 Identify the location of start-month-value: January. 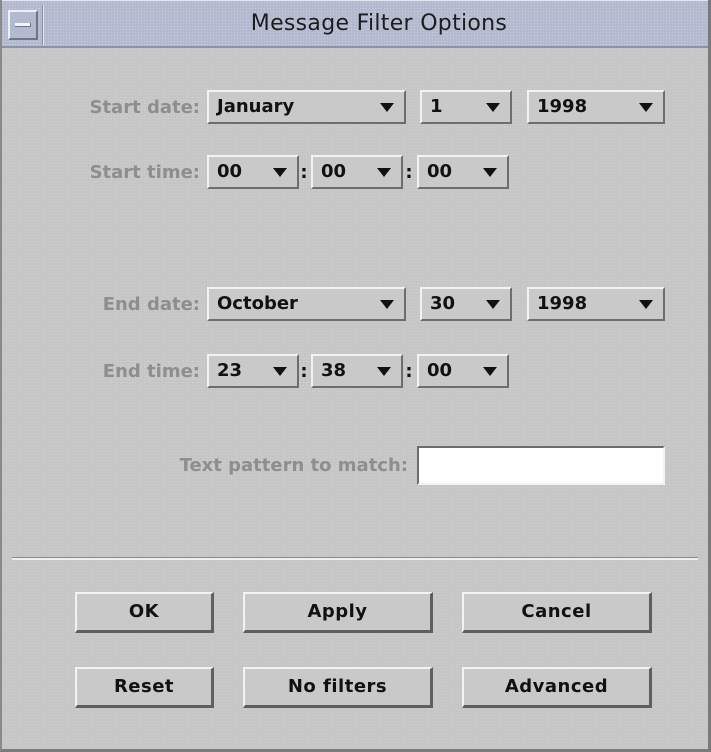
(256, 106).